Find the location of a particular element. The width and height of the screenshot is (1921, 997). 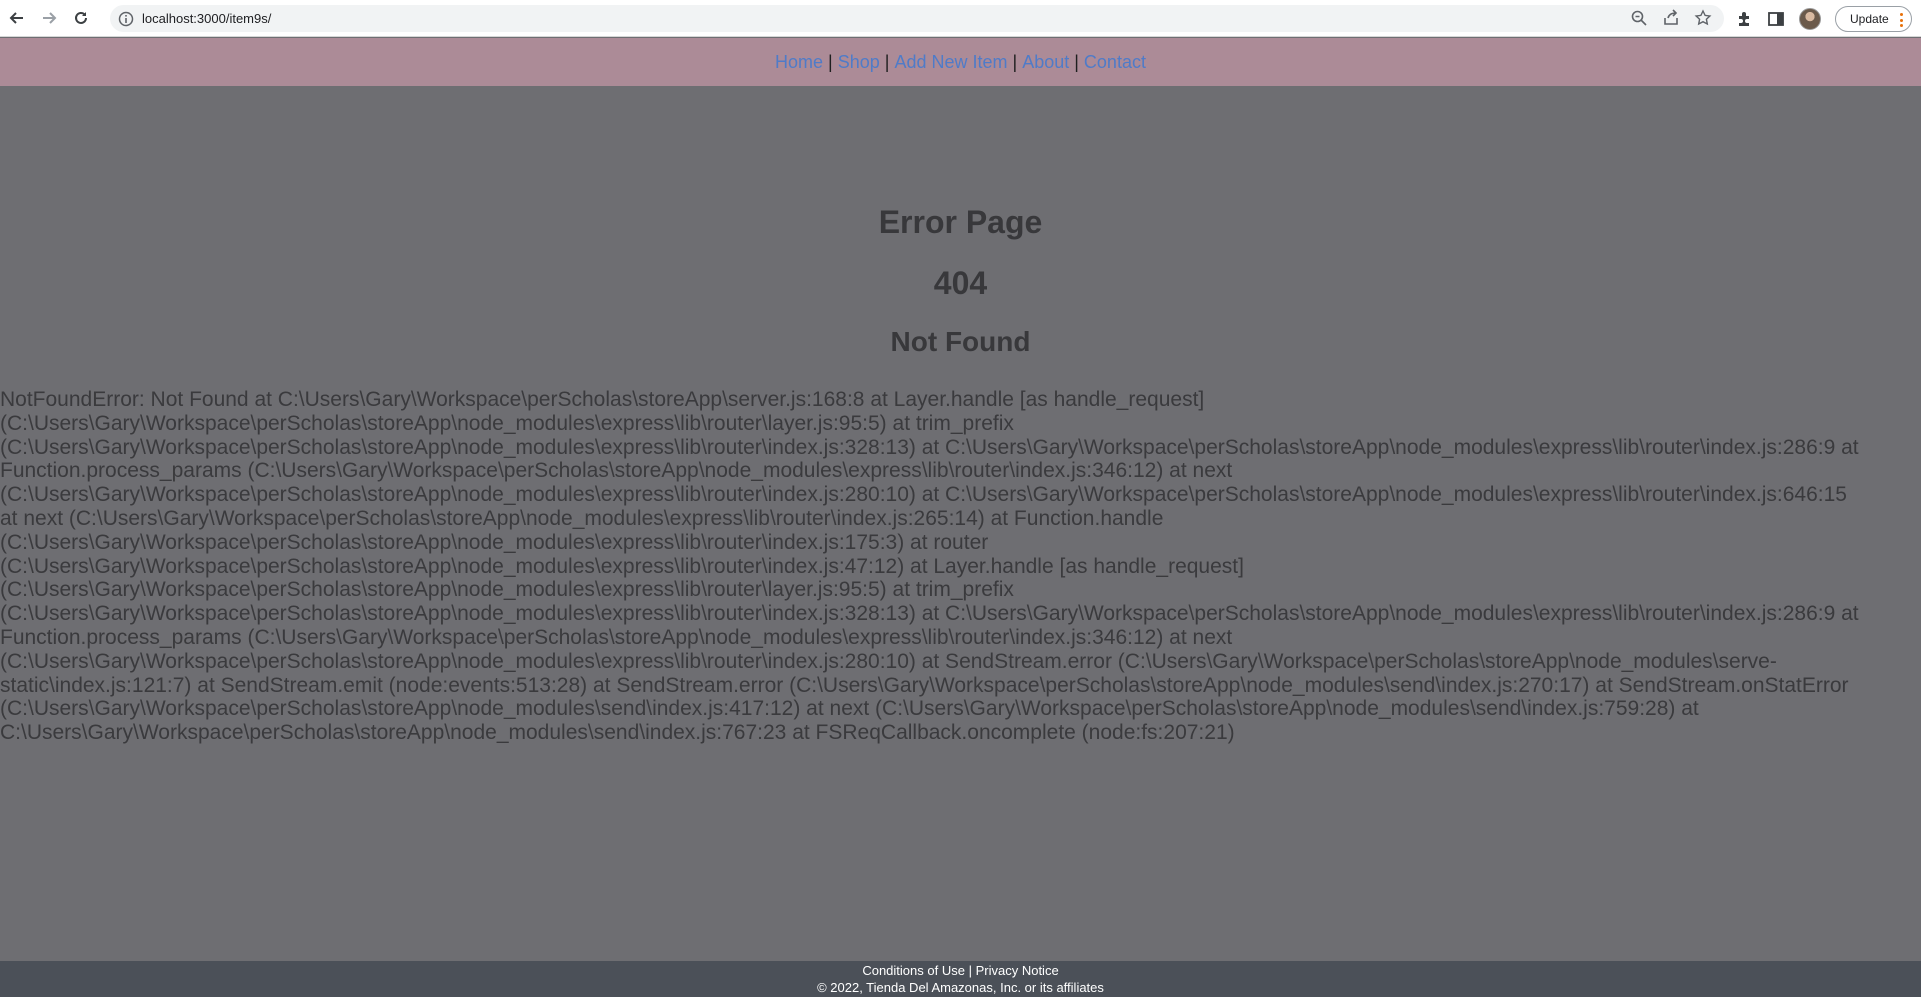

menu-dots-icon is located at coordinates (1901, 20).